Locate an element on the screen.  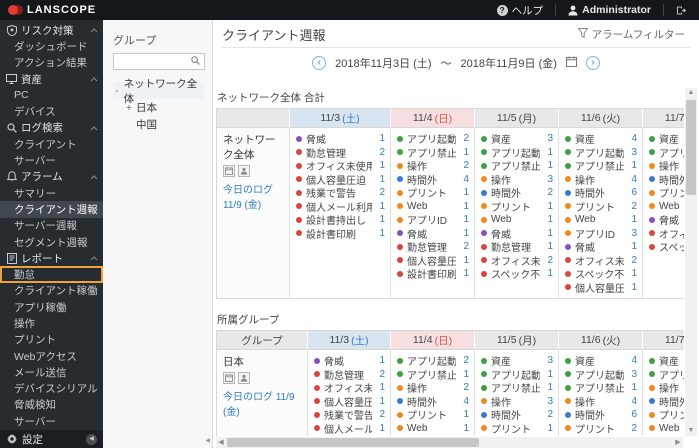
alarm-item: 時間外 6 is located at coordinates (601, 415).